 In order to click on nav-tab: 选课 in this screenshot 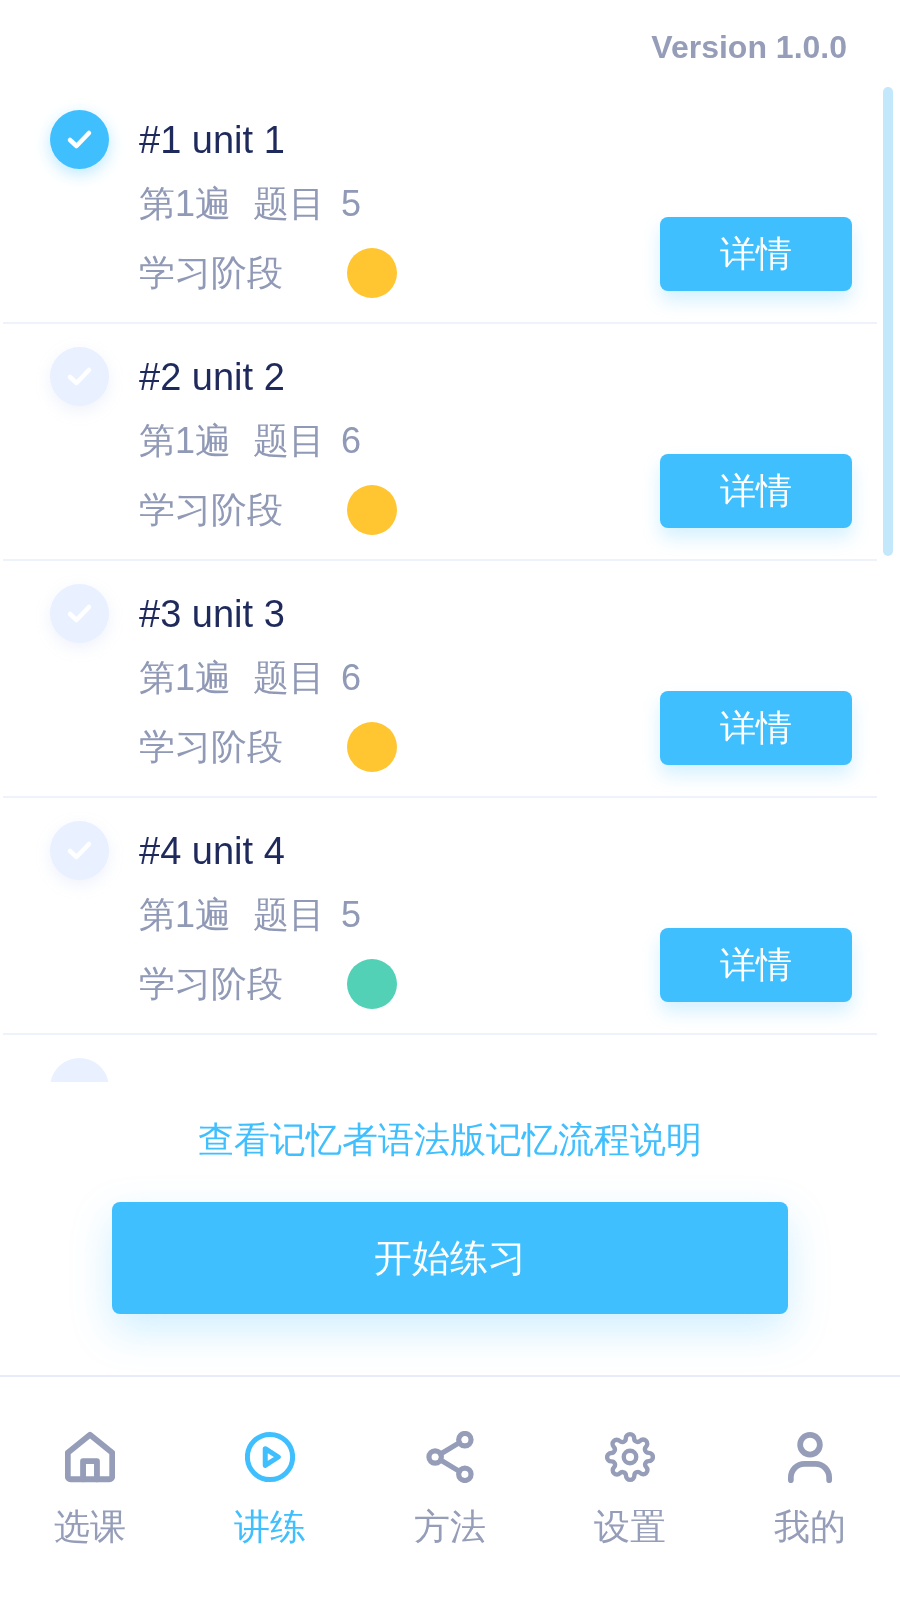, I will do `click(90, 1490)`.